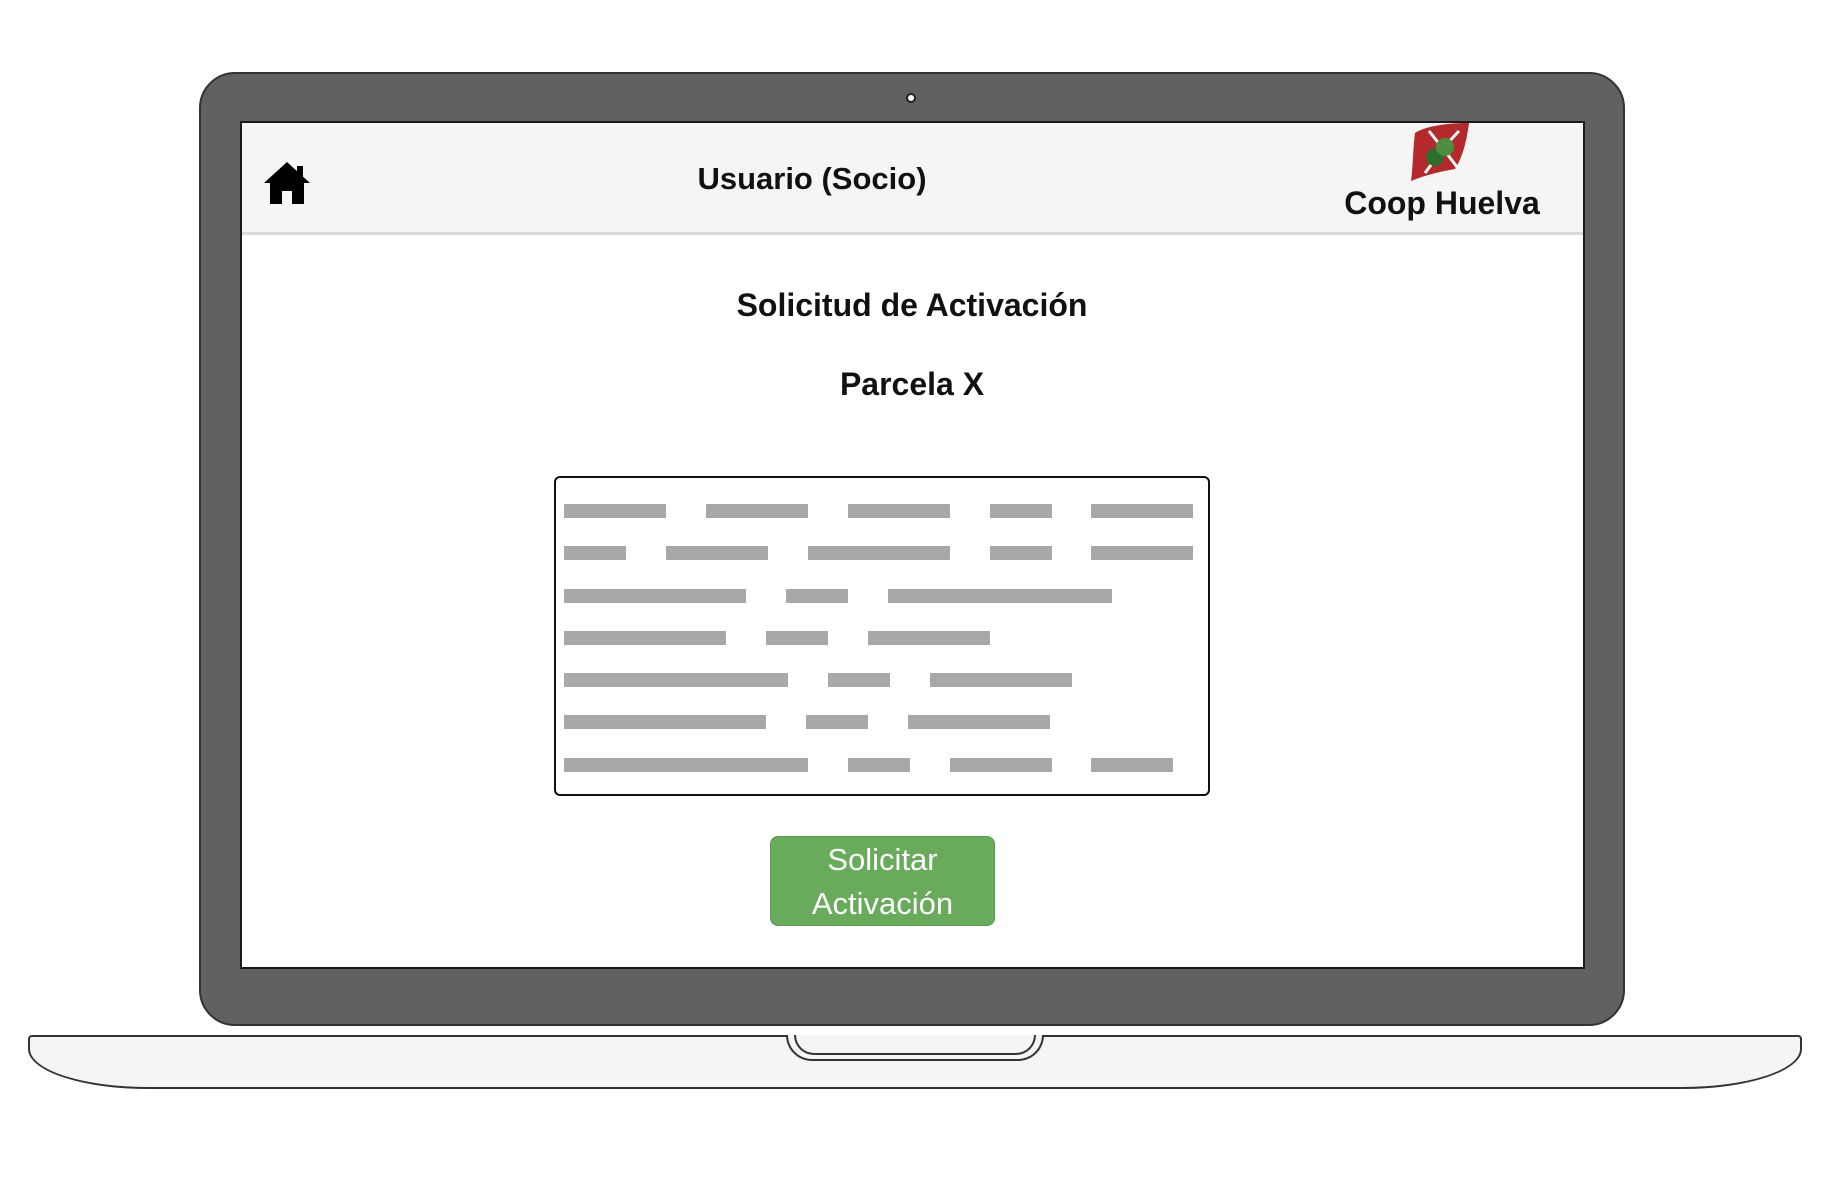 This screenshot has width=1825, height=1187. Describe the element at coordinates (911, 98) in the screenshot. I see `webcam` at that location.